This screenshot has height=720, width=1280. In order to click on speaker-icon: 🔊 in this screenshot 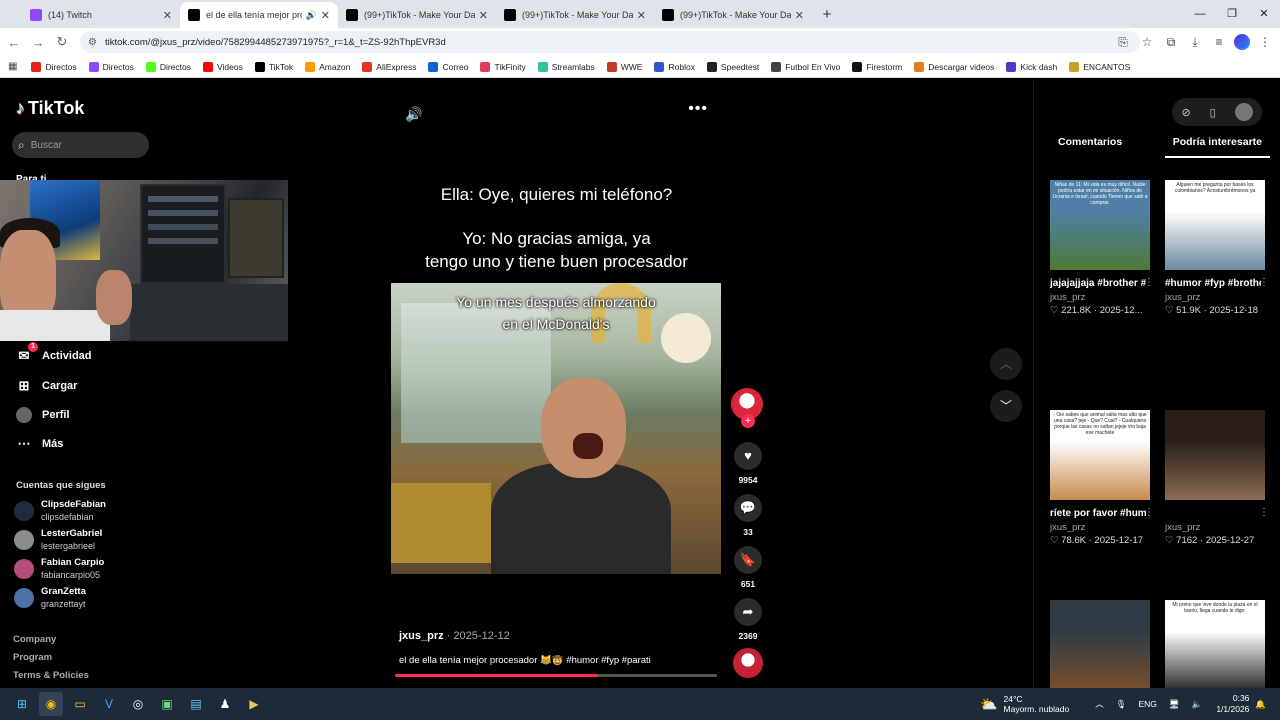, I will do `click(311, 15)`.